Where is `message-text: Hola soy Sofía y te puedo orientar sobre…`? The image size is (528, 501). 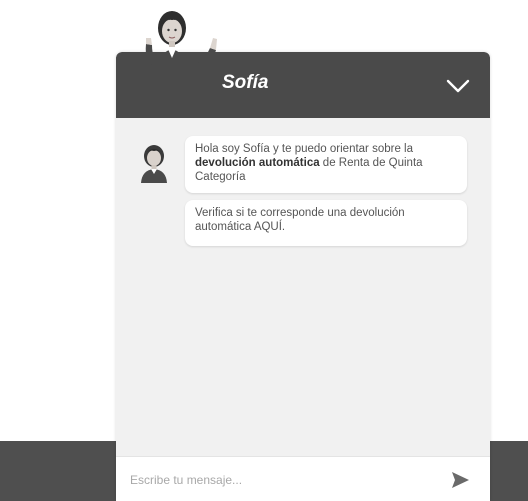
message-text: Hola soy Sofía y te puedo orientar sobre… is located at coordinates (304, 149).